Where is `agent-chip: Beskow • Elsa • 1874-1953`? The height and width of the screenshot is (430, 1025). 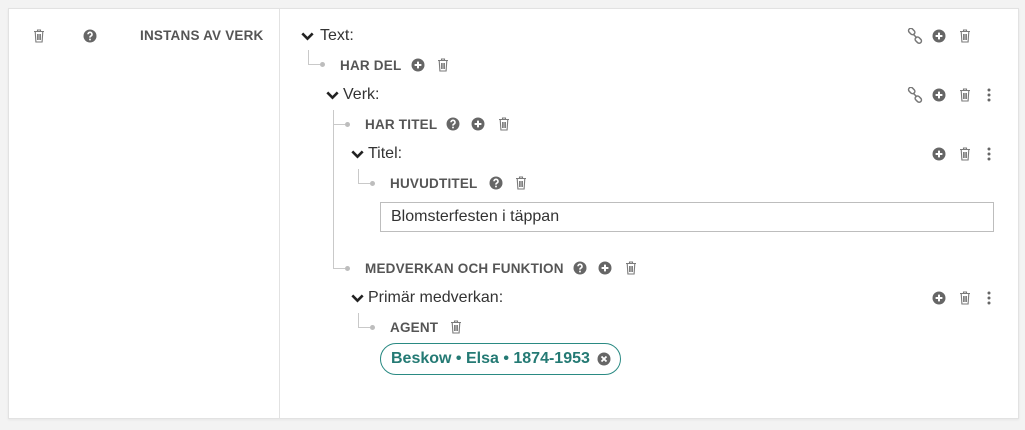
agent-chip: Beskow • Elsa • 1874-1953 is located at coordinates (500, 359).